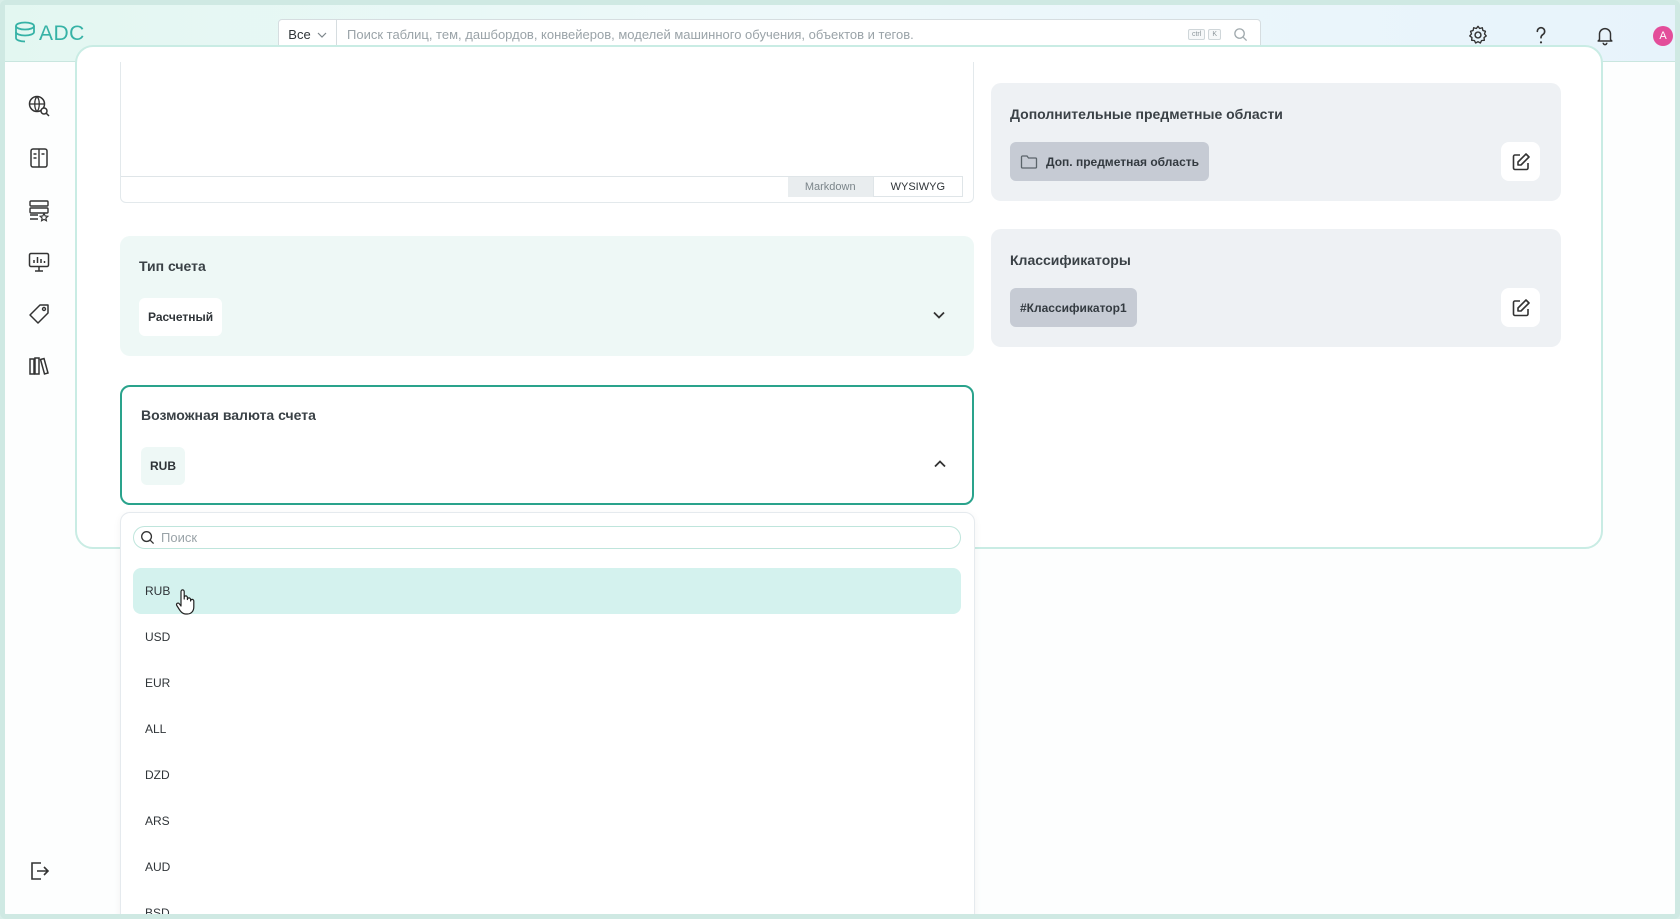  What do you see at coordinates (181, 317) in the screenshot?
I see `account-type-value: Расчетный` at bounding box center [181, 317].